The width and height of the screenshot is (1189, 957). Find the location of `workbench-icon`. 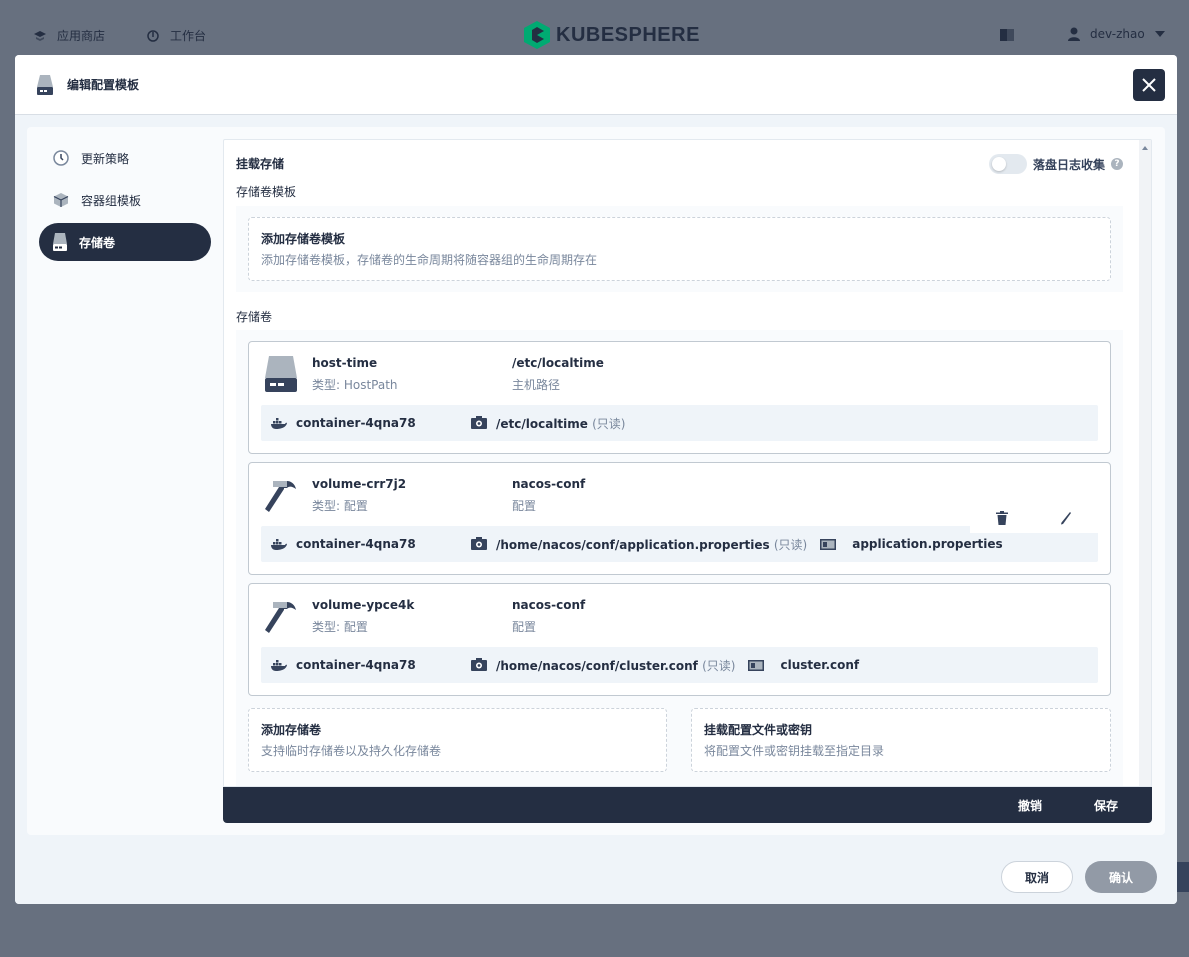

workbench-icon is located at coordinates (153, 35).